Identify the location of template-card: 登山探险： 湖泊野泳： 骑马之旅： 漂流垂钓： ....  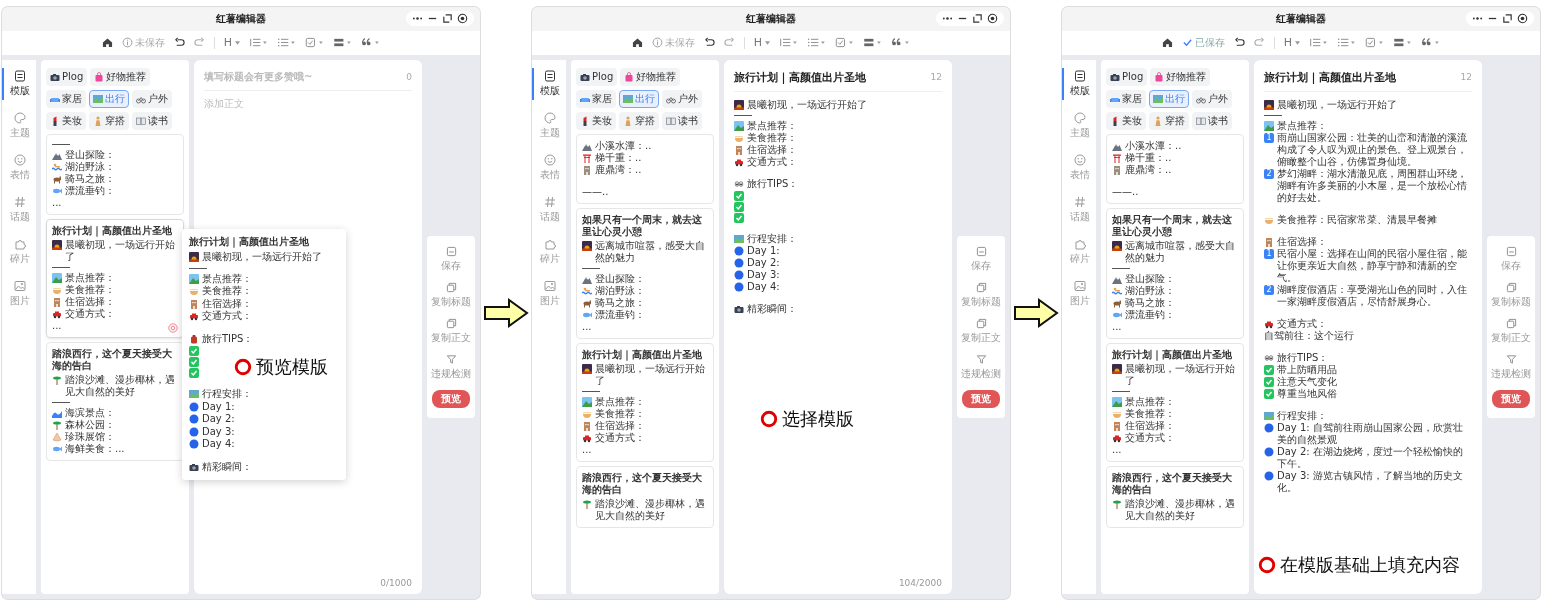
(115, 174).